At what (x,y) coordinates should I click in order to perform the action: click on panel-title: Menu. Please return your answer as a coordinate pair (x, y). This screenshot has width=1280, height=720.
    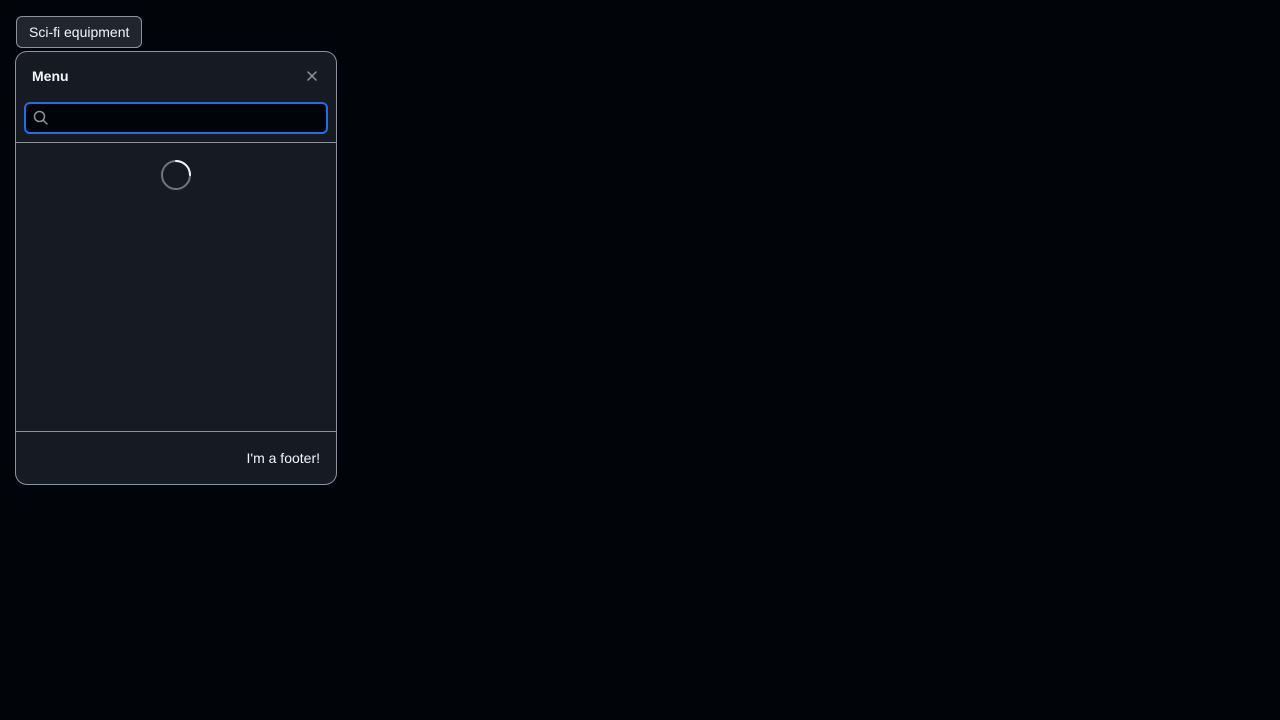
    Looking at the image, I should click on (50, 76).